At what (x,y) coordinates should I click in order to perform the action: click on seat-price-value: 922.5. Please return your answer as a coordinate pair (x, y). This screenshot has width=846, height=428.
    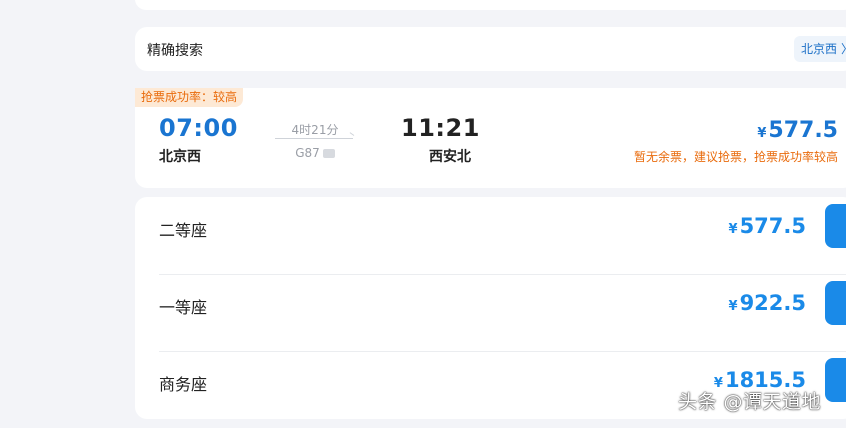
    Looking at the image, I should click on (772, 303).